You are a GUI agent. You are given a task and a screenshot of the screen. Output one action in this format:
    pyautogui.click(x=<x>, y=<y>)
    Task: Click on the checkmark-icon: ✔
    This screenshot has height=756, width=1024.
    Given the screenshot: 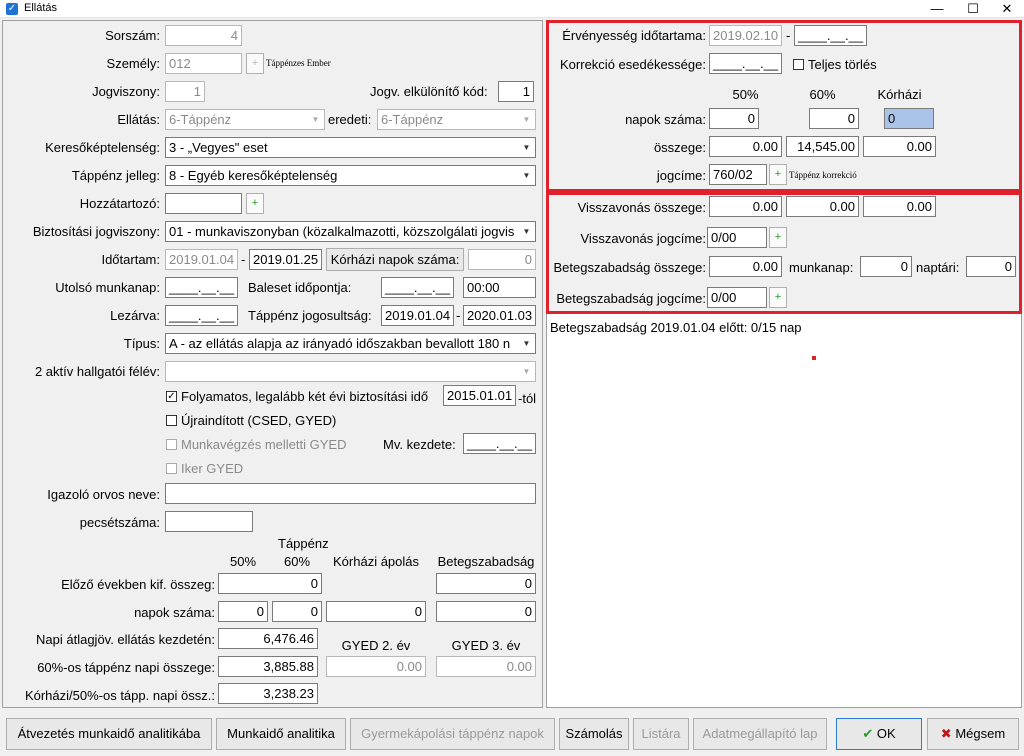 What is the action you would take?
    pyautogui.click(x=868, y=733)
    